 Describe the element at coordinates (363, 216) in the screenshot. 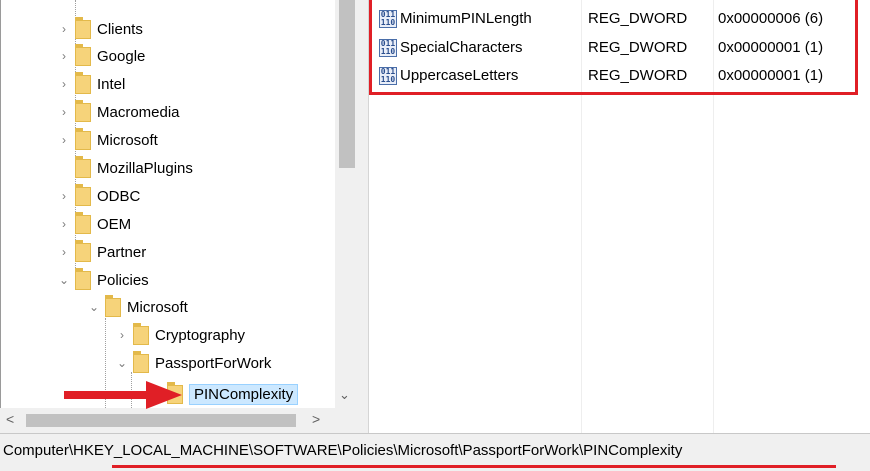

I see `pane-splitter` at that location.